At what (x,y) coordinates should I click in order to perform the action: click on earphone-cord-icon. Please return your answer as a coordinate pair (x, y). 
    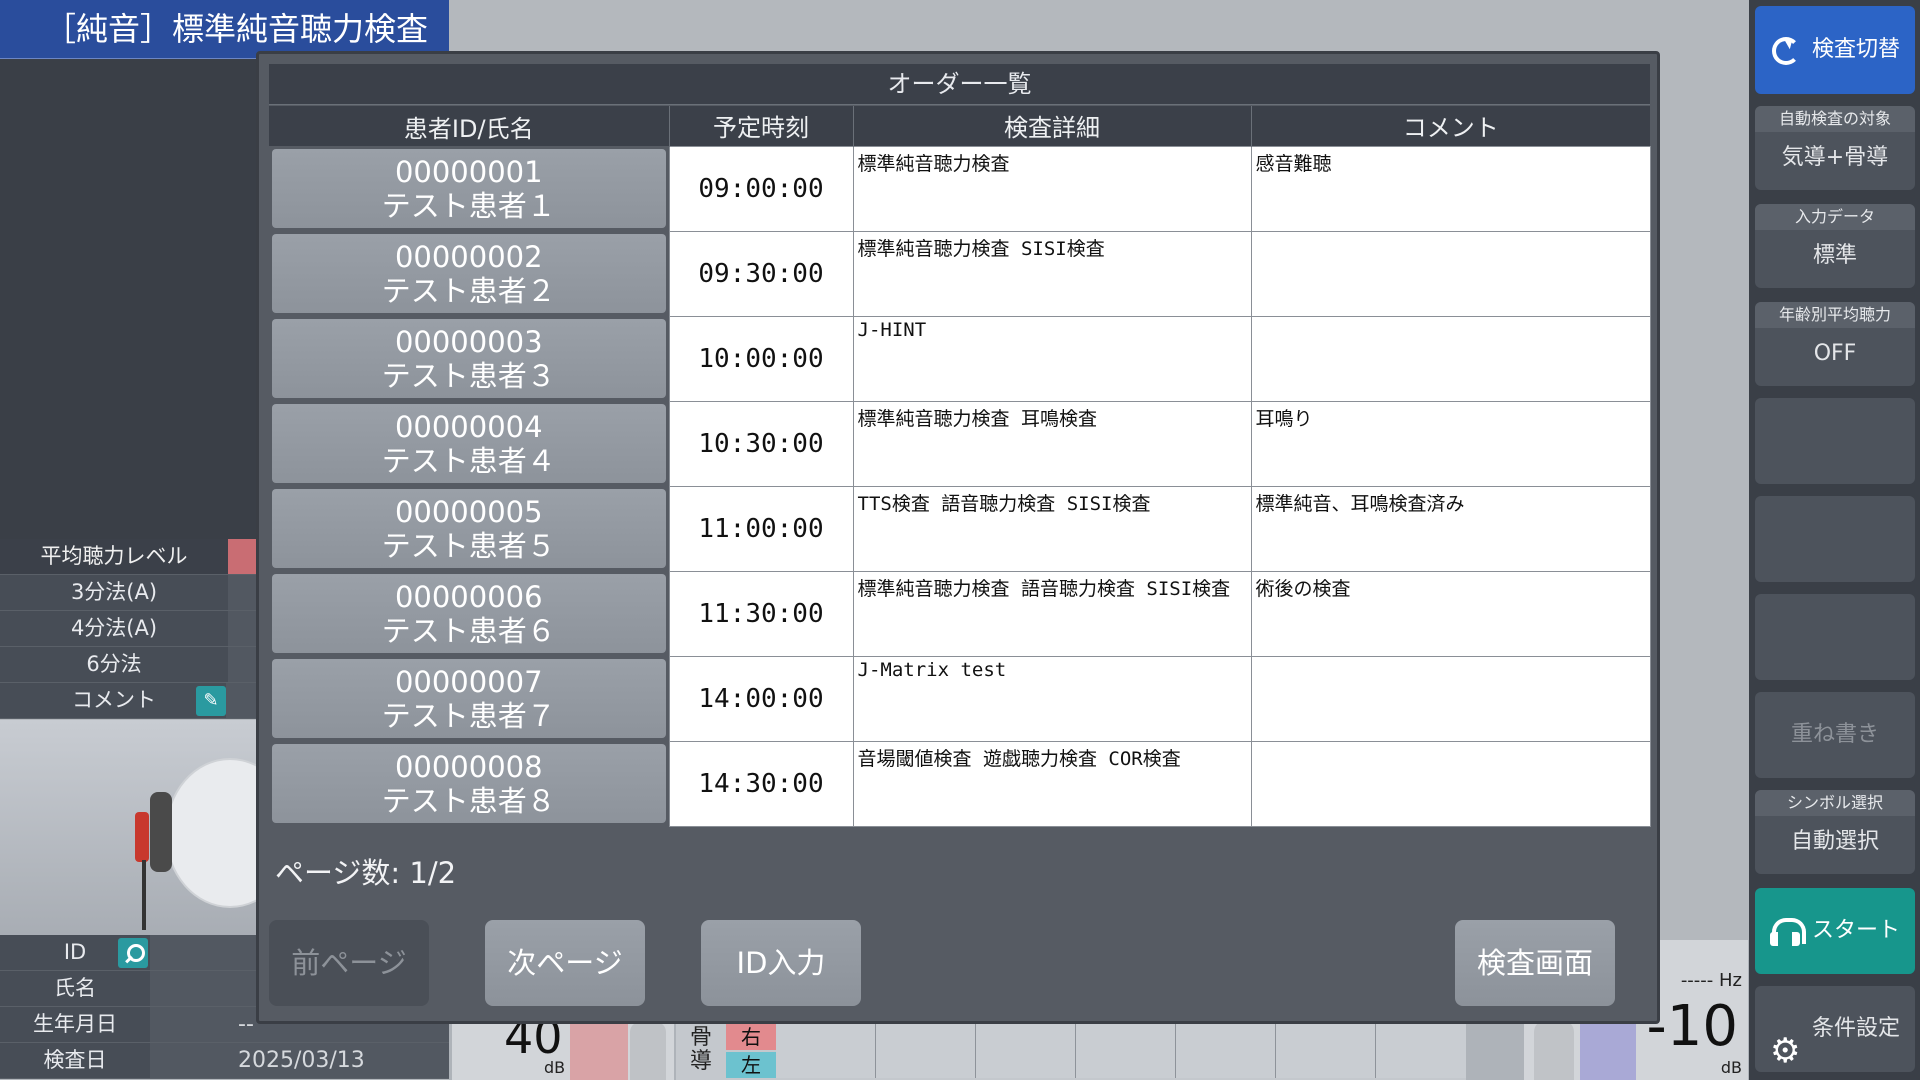
    Looking at the image, I should click on (144, 895).